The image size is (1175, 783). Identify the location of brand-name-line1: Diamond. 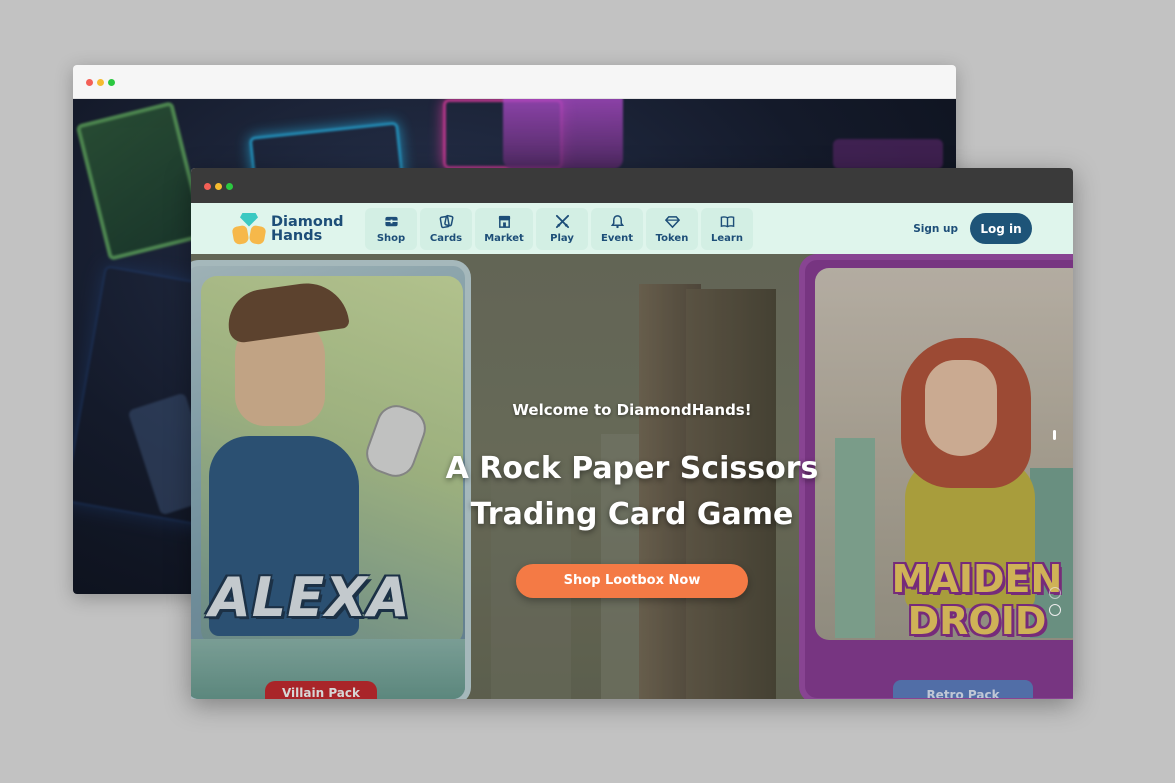
(307, 221).